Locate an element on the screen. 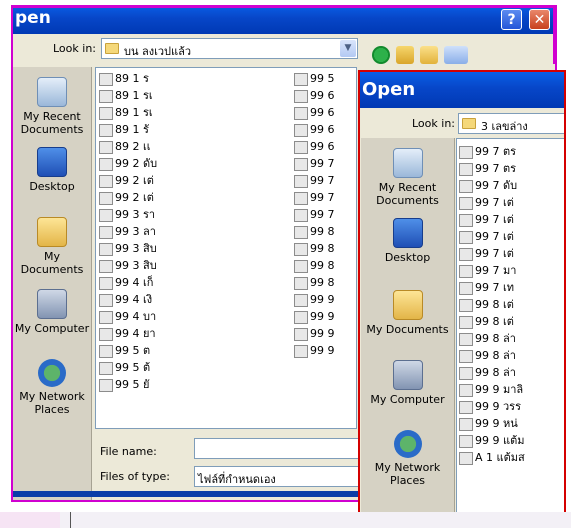 The width and height of the screenshot is (571, 528). list-item: 99 5 ต is located at coordinates (124, 350).